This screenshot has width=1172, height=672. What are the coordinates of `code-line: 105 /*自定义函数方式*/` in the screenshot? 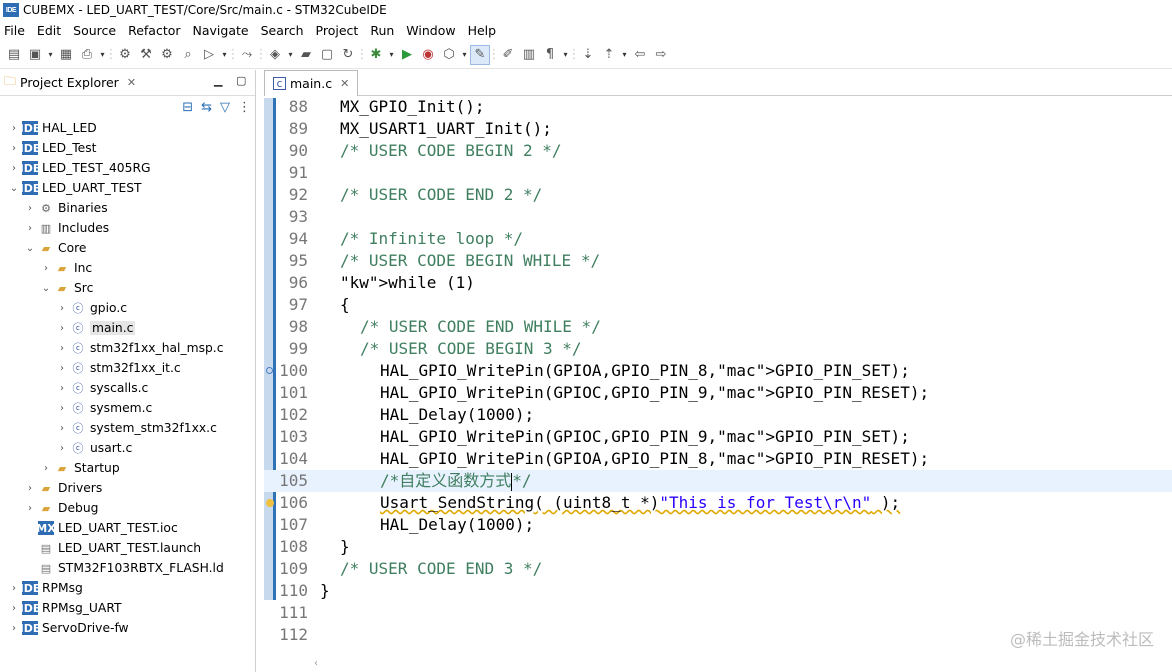 It's located at (718, 481).